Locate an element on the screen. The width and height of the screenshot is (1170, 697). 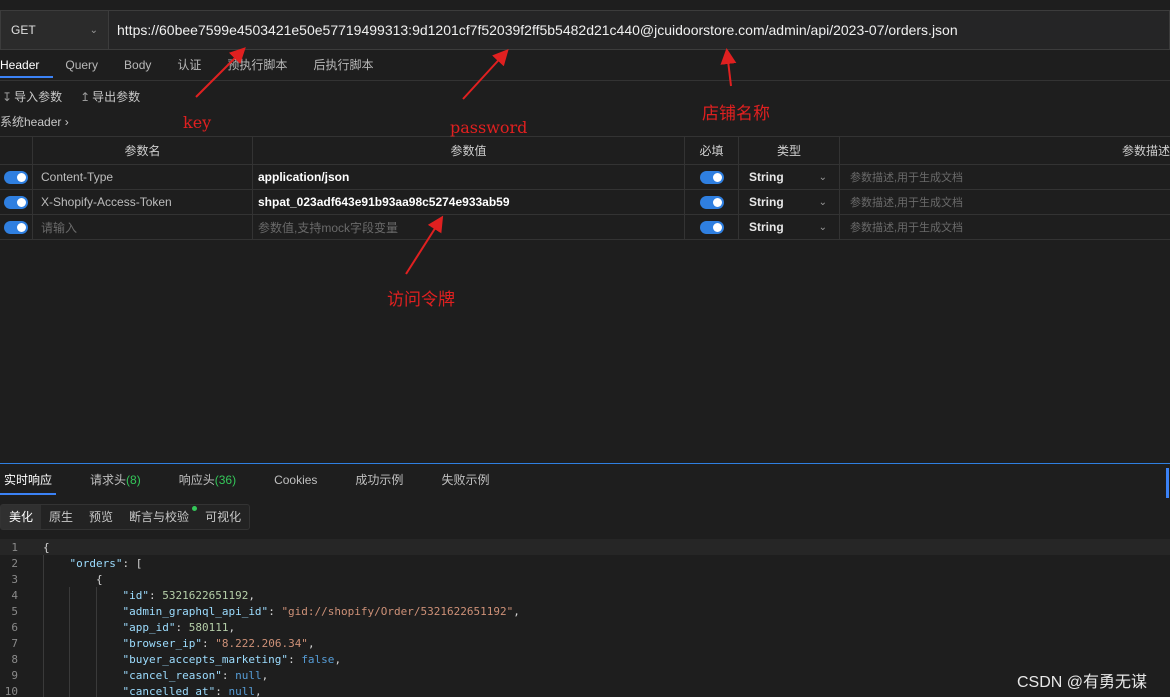
tab-body: Body is located at coordinates (144, 65).